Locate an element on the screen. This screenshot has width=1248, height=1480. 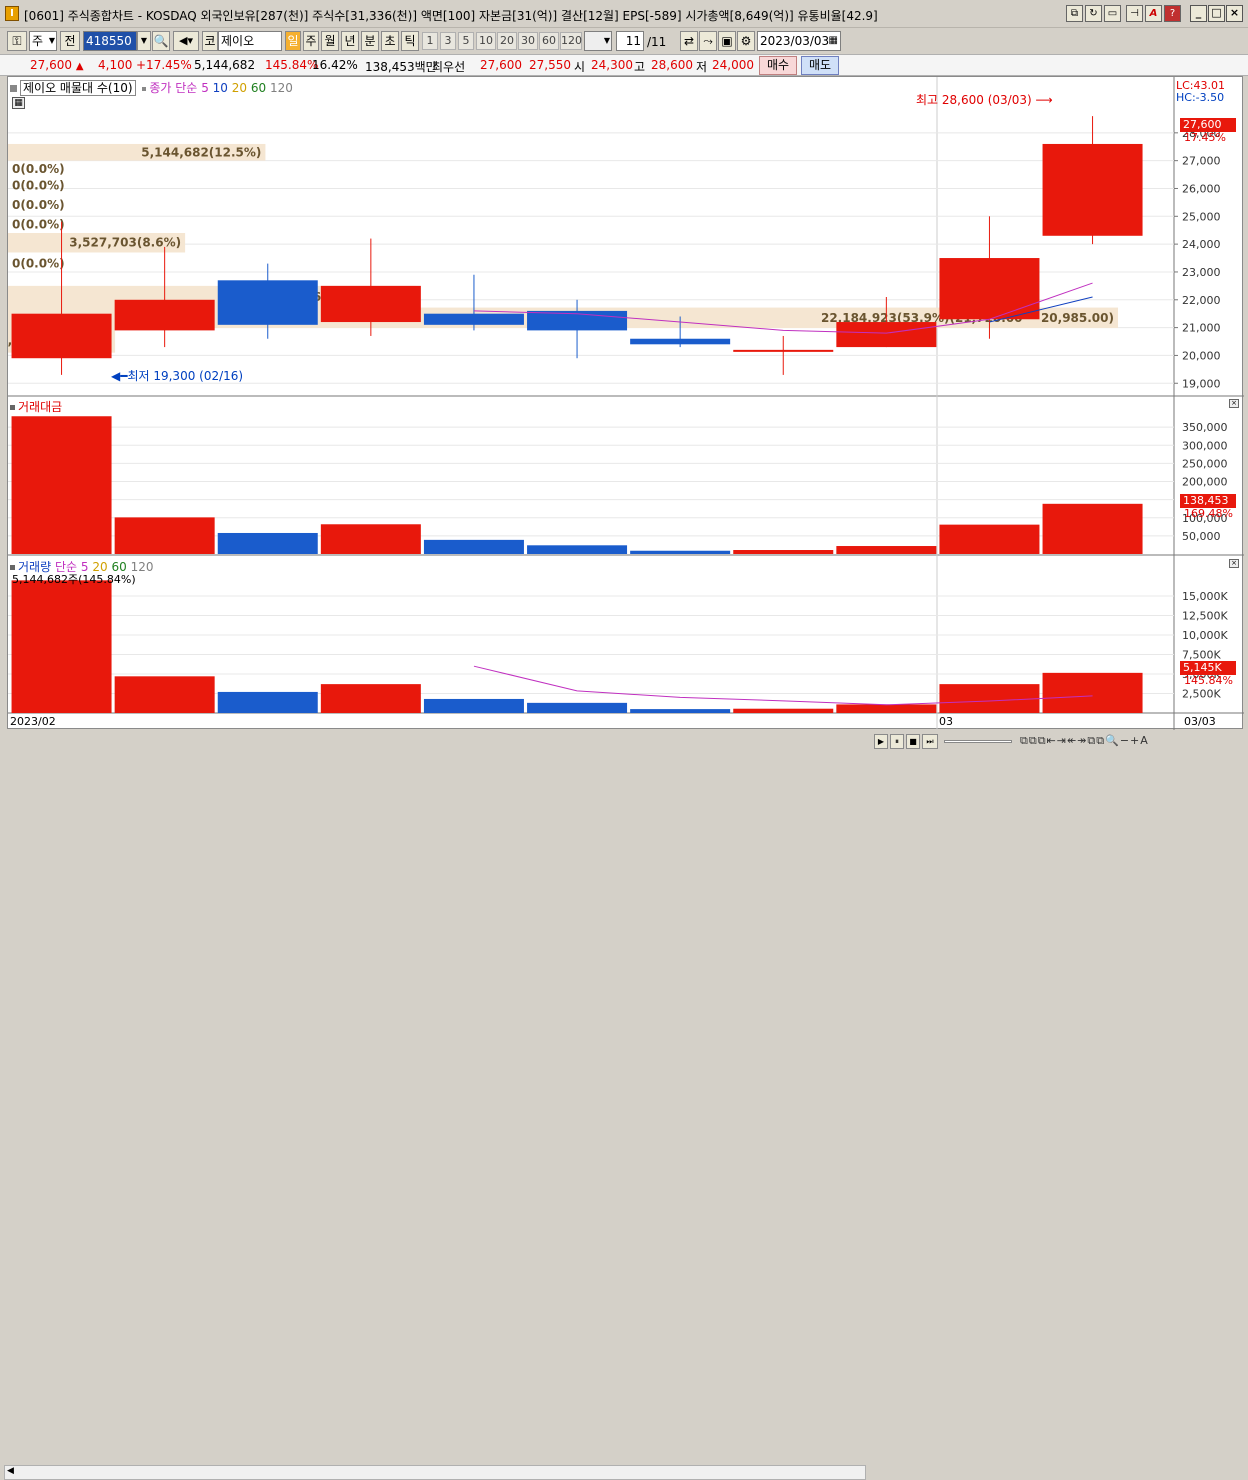
save-icon: ▣ is located at coordinates (727, 41).